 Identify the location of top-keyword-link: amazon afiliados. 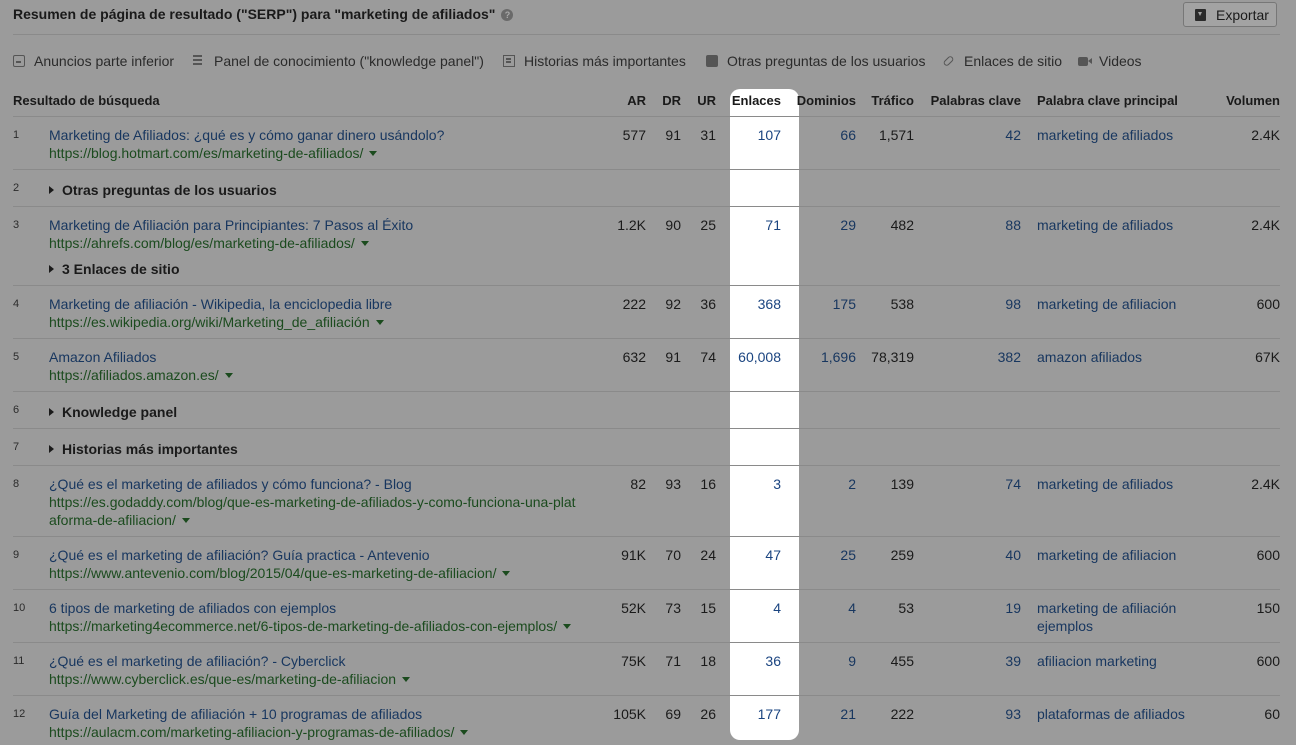
(1089, 357).